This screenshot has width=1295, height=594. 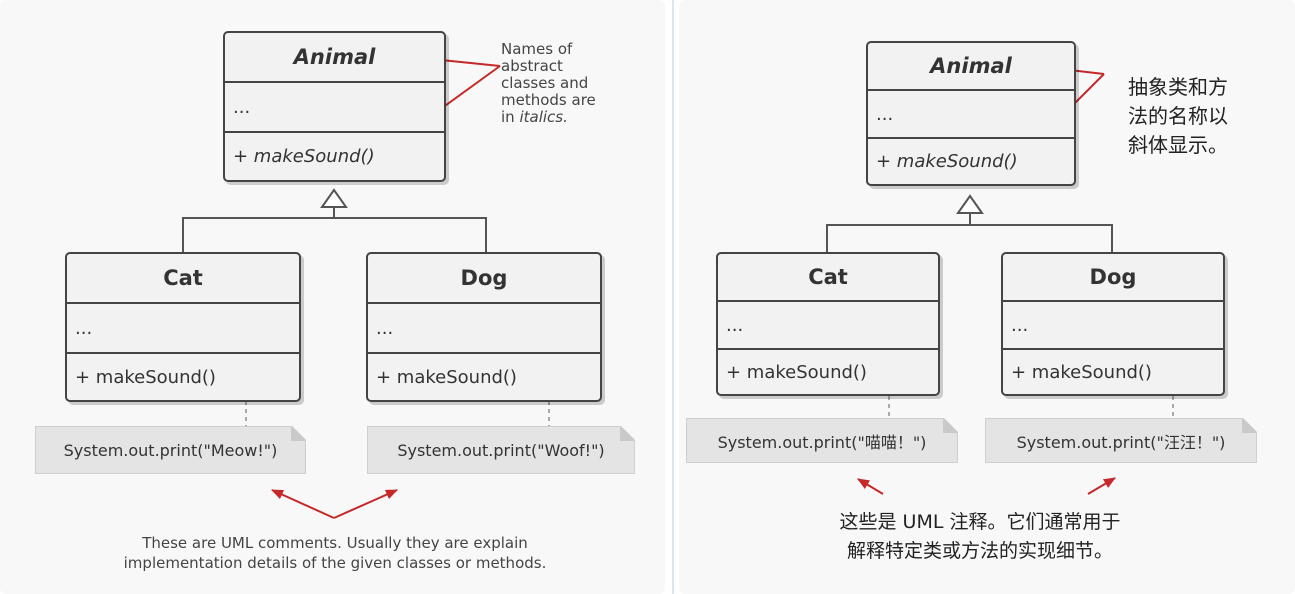 I want to click on left-inheritance-connector, so click(x=334, y=221).